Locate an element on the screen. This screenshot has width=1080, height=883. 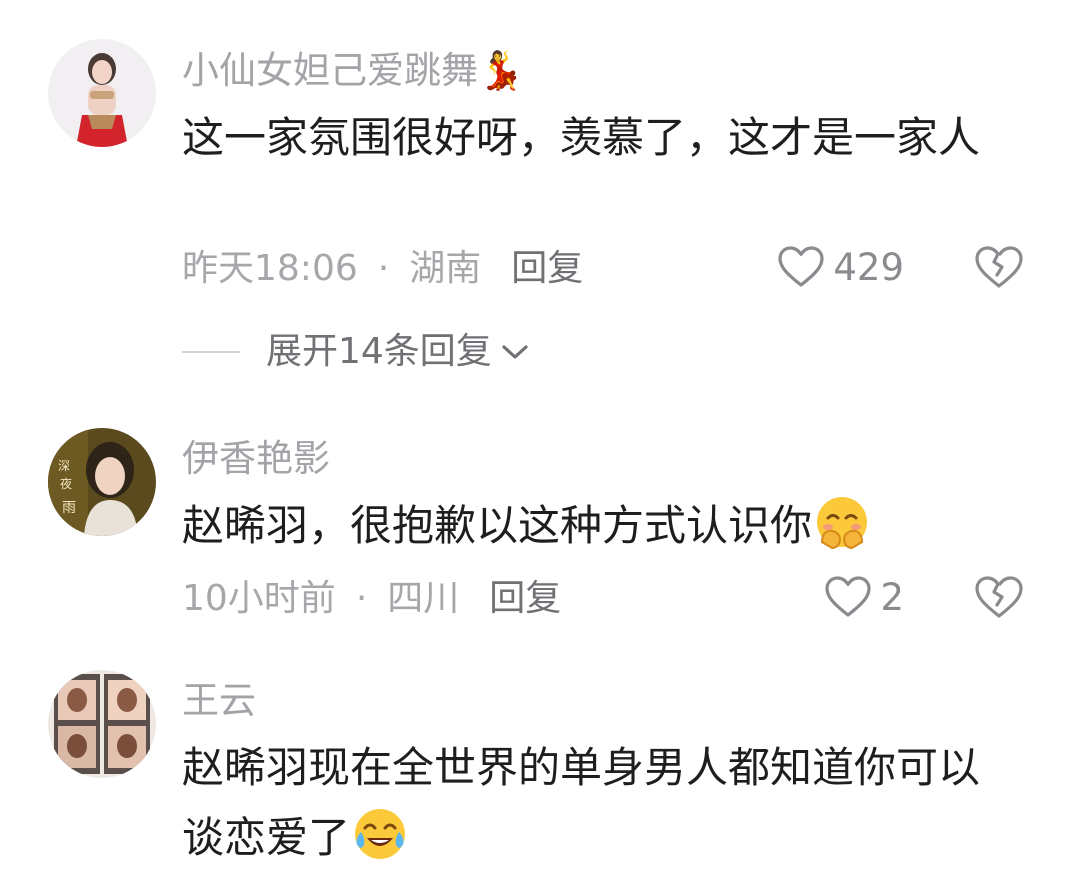
photo-collage-avatar-icon is located at coordinates (102, 724).